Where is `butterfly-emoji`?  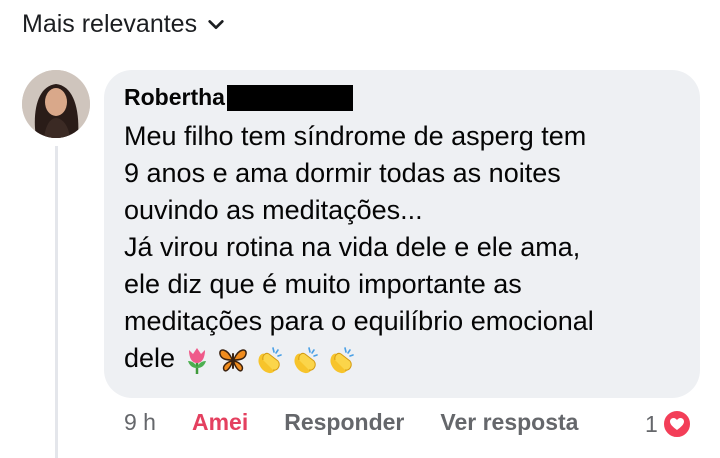 butterfly-emoji is located at coordinates (233, 360).